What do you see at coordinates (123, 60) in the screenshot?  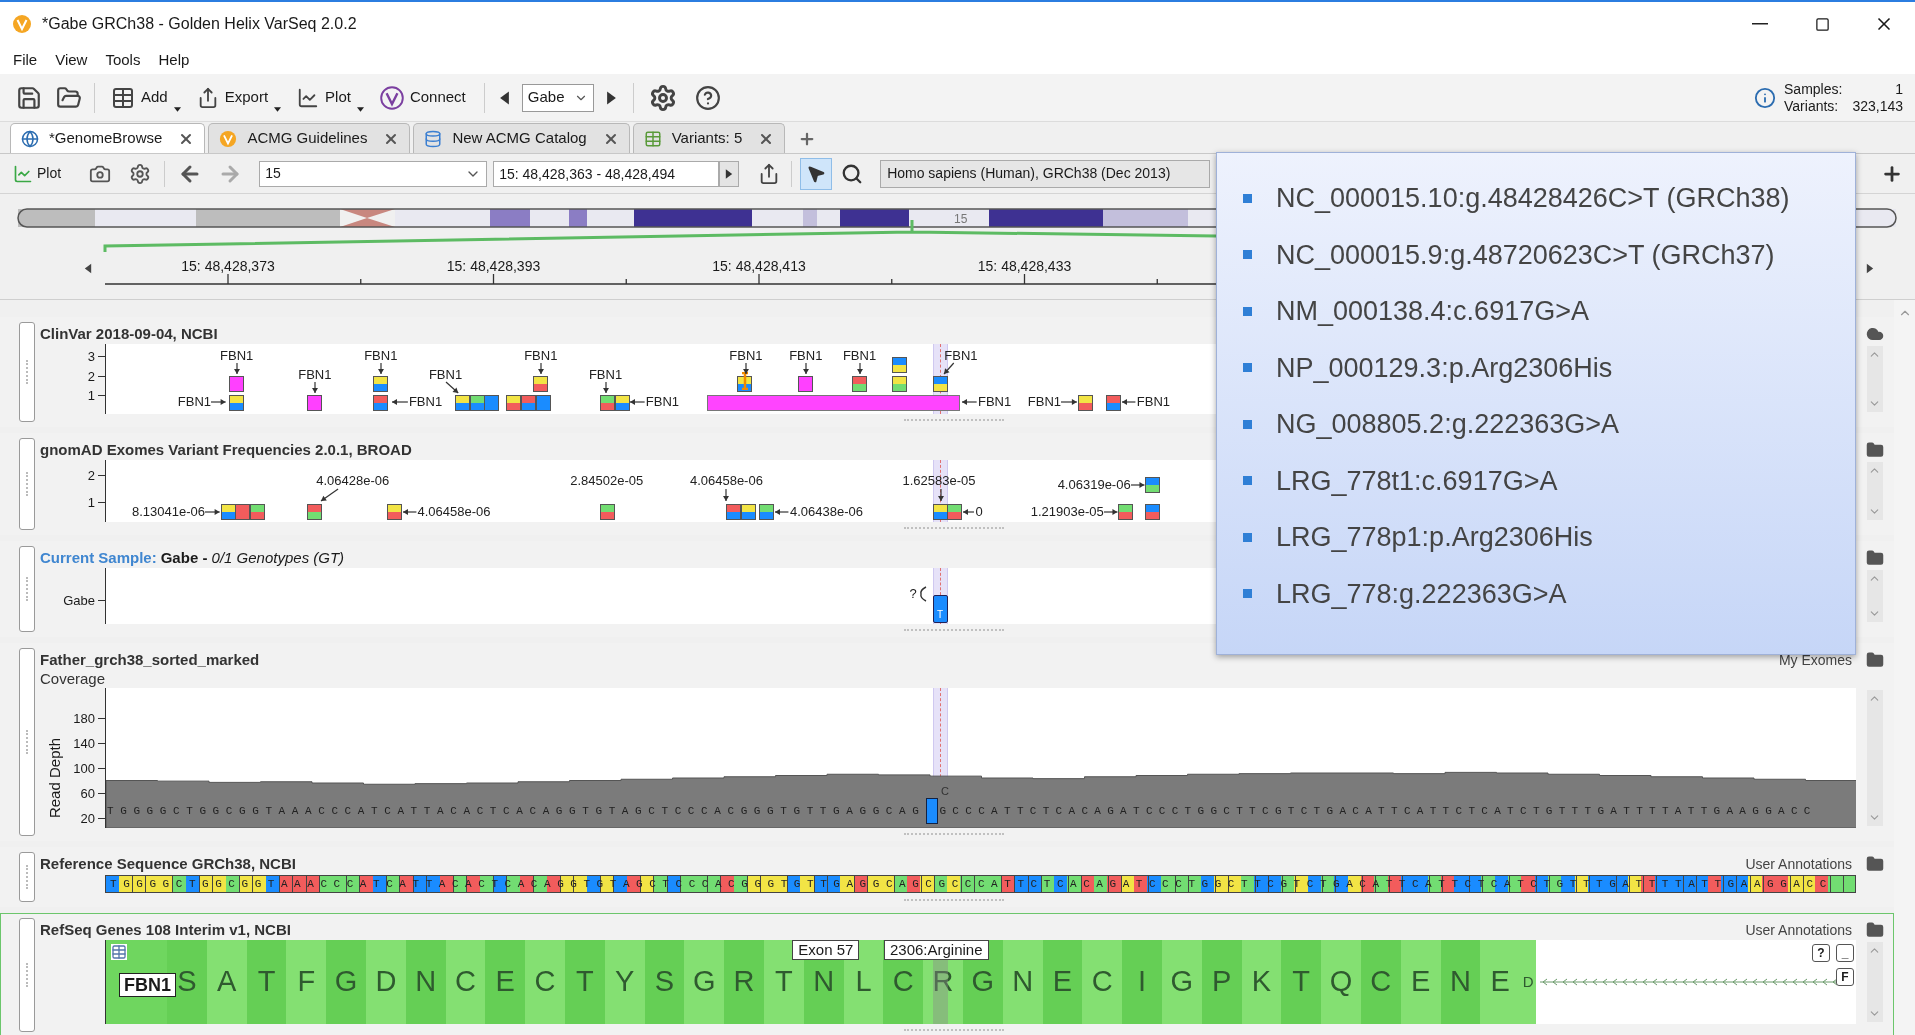 I see `menu-item: Tools` at bounding box center [123, 60].